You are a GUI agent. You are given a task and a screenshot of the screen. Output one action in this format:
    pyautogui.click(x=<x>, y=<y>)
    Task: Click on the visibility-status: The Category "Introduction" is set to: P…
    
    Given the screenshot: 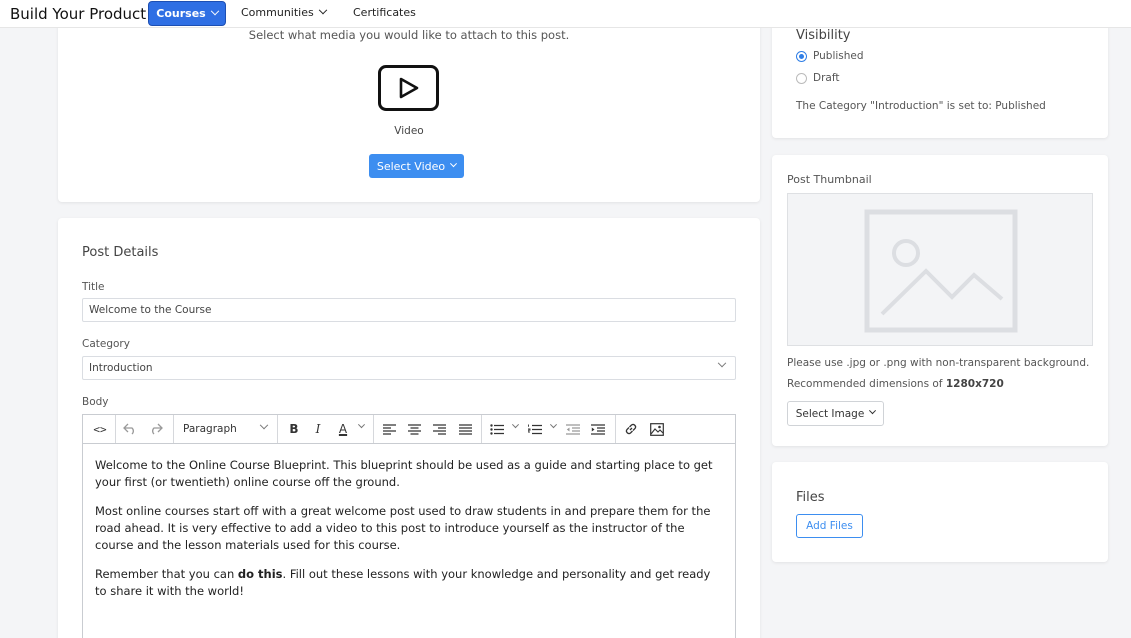 What is the action you would take?
    pyautogui.click(x=921, y=106)
    